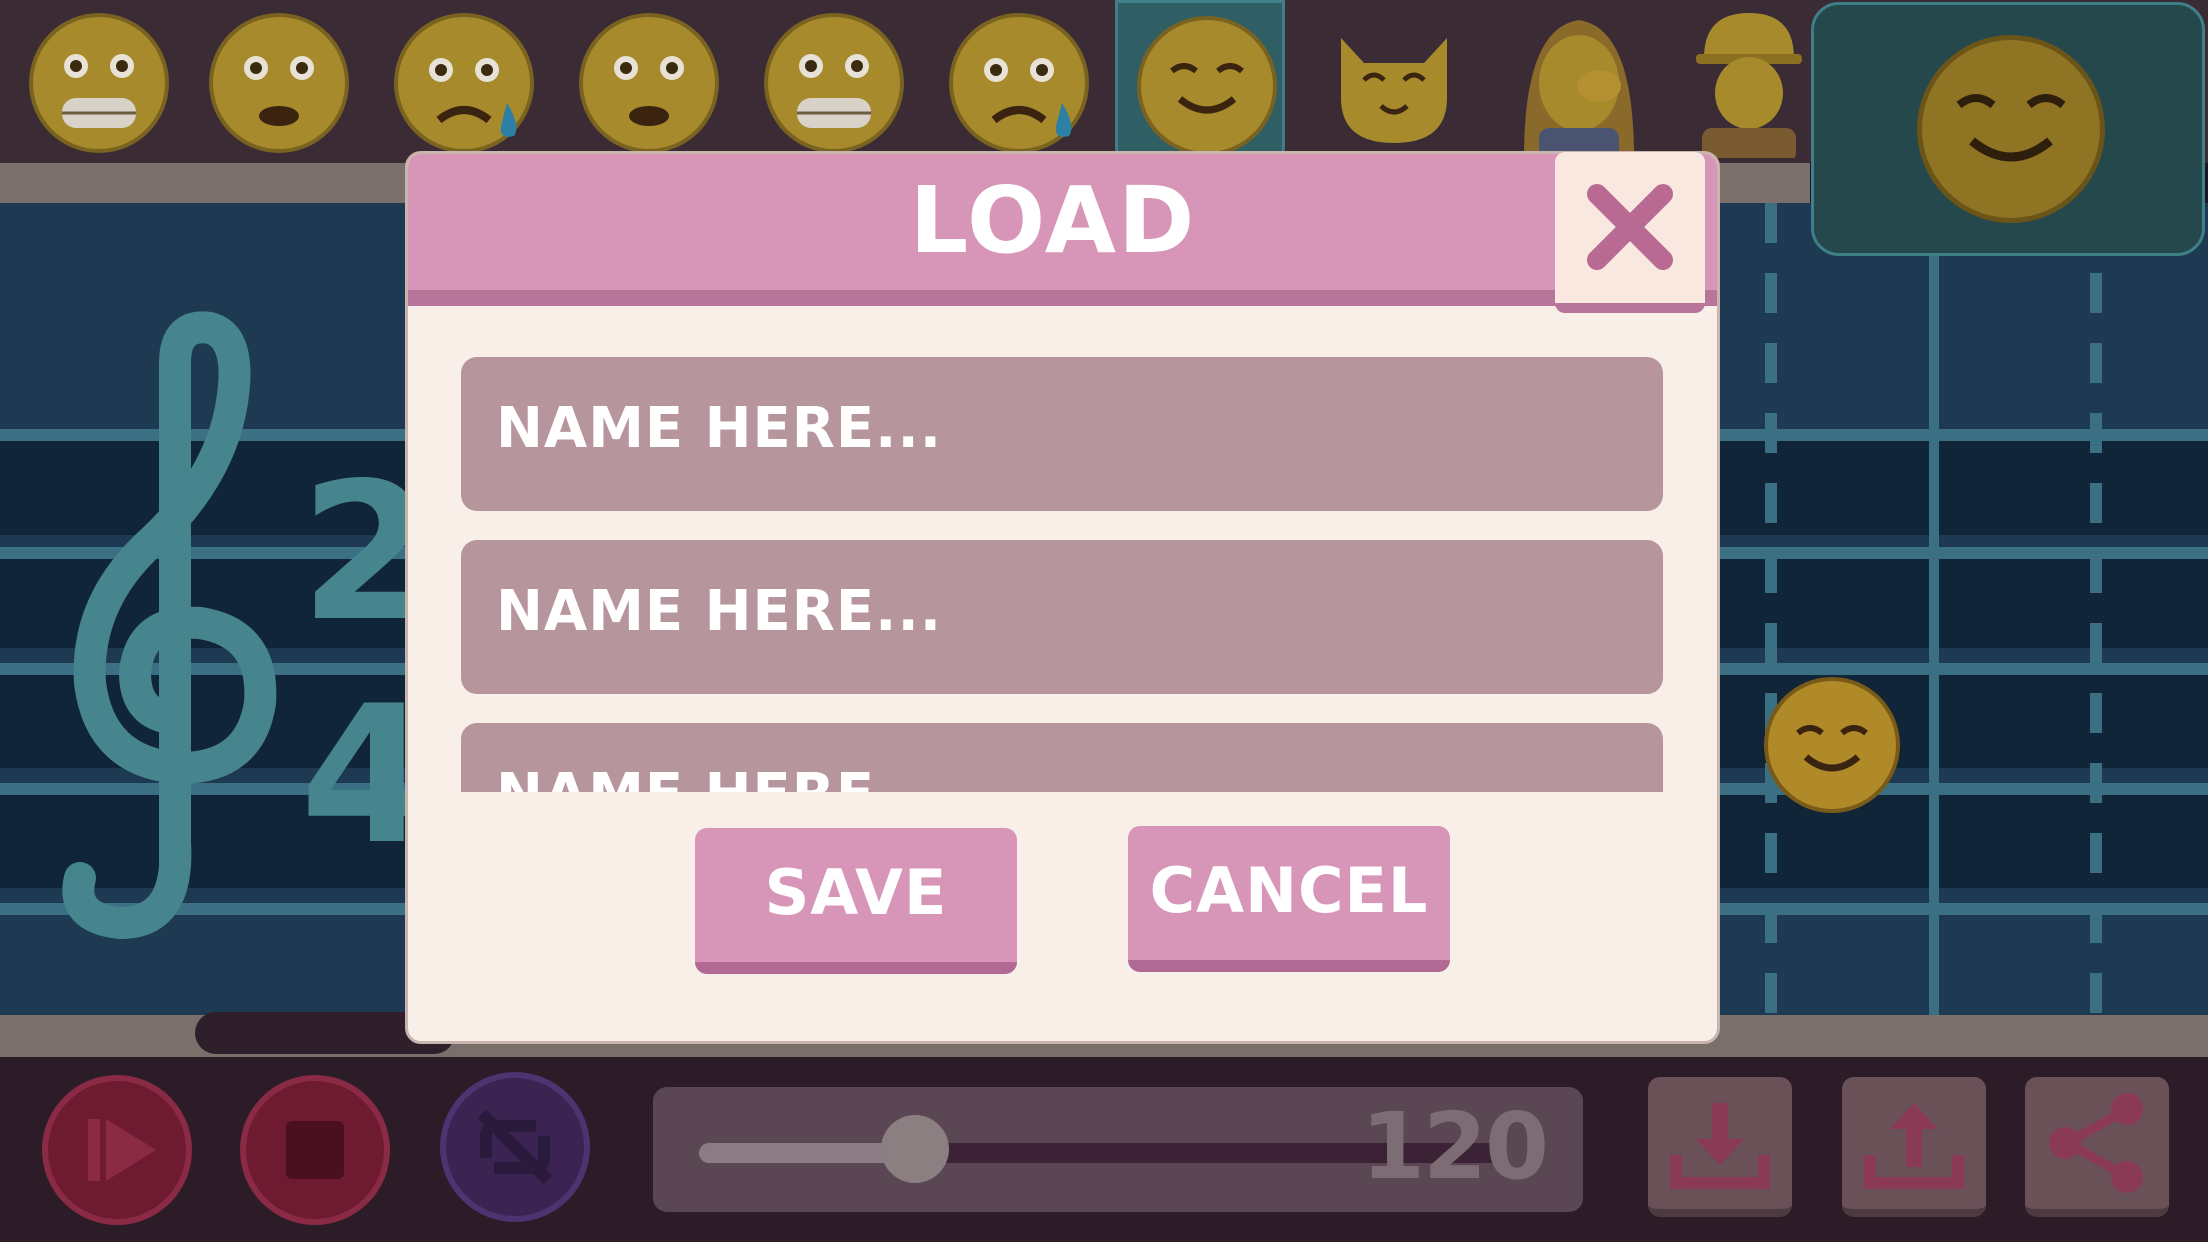 This screenshot has height=1242, width=2208. What do you see at coordinates (1630, 227) in the screenshot?
I see `close-icon` at bounding box center [1630, 227].